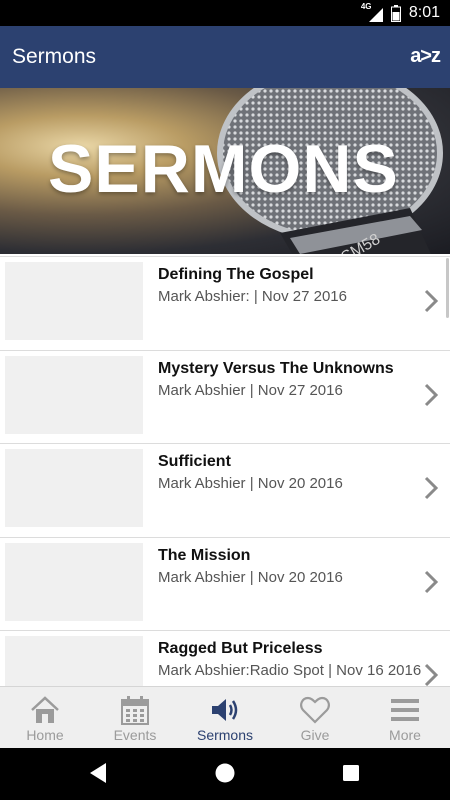 This screenshot has width=450, height=800. I want to click on home-icon, so click(45, 709).